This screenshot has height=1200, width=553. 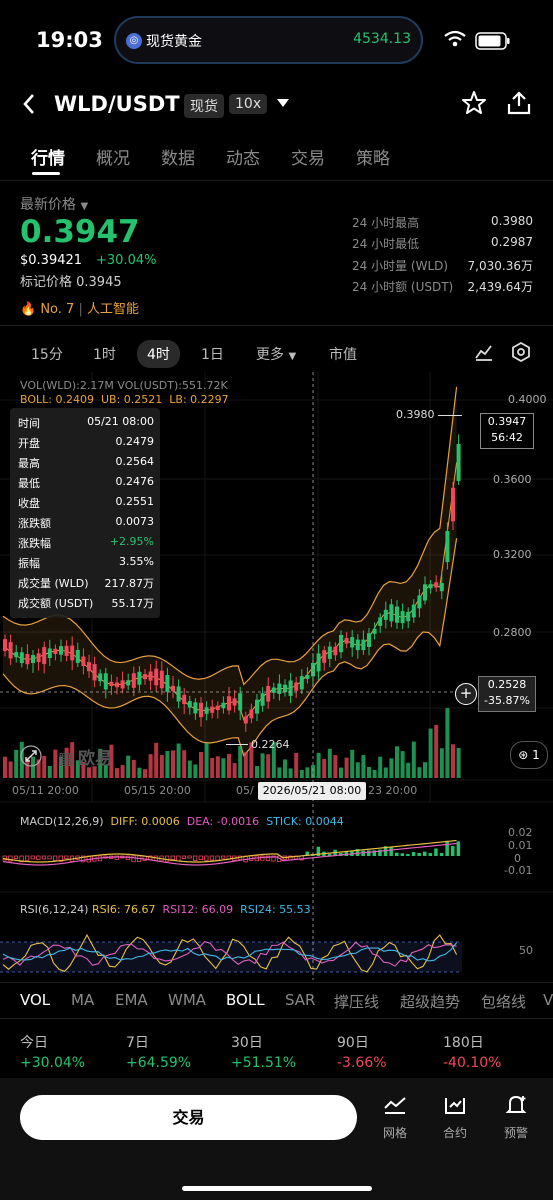 What do you see at coordinates (237, 744) in the screenshot?
I see `low-marker-line` at bounding box center [237, 744].